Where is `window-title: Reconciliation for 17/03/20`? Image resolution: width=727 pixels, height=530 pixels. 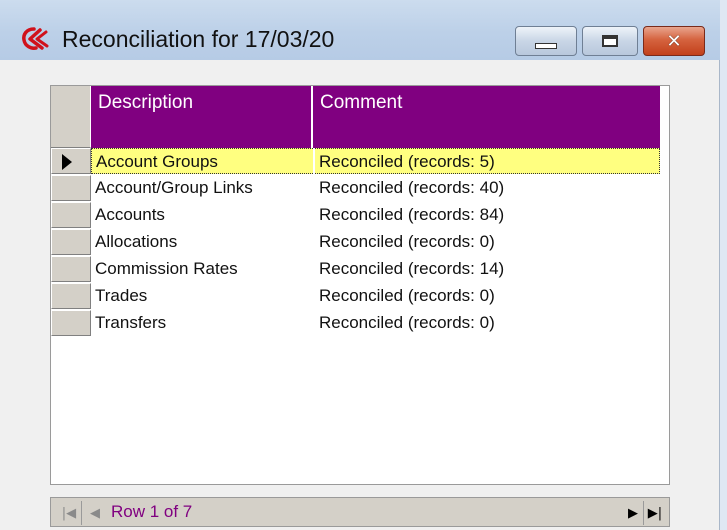
window-title: Reconciliation for 17/03/20 is located at coordinates (198, 39).